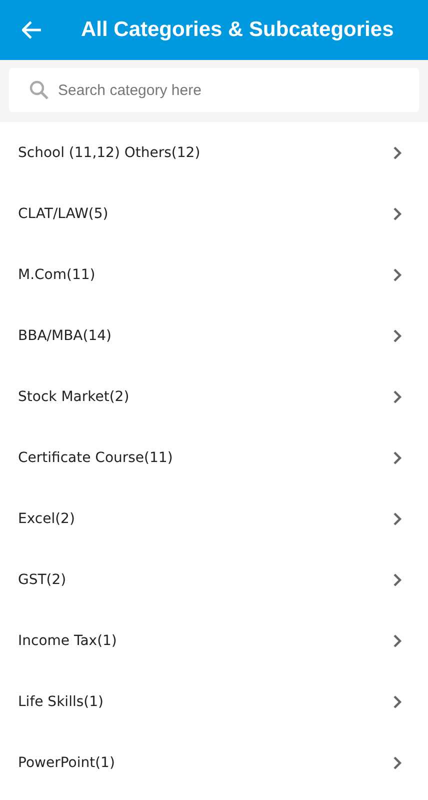  Describe the element at coordinates (61, 702) in the screenshot. I see `category-label: Life Skills(1)` at that location.